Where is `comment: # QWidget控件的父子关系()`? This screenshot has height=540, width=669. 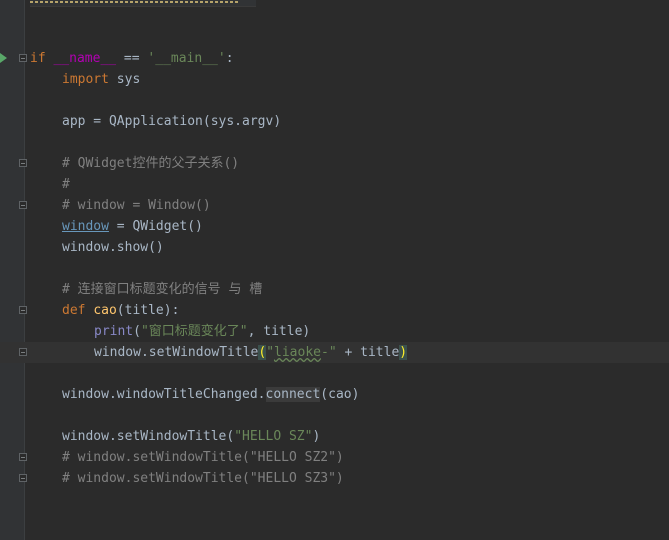
comment: # QWidget控件的父子关系() is located at coordinates (151, 163).